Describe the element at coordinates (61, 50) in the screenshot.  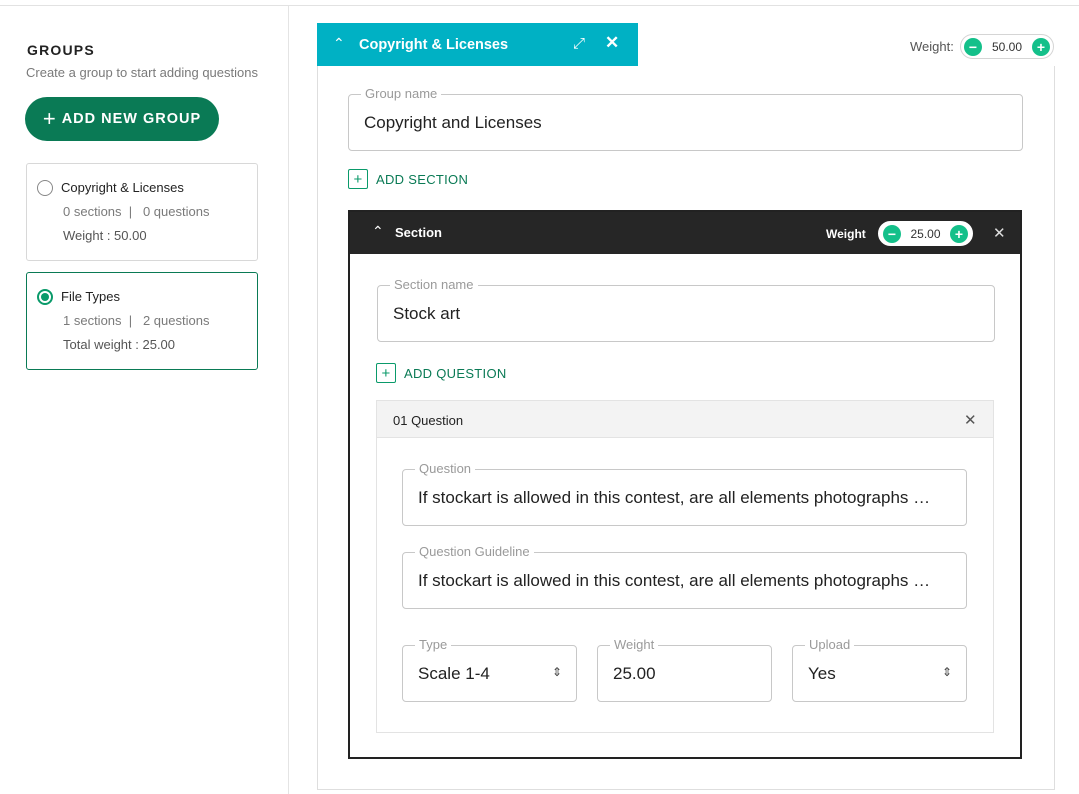
I see `groups-title: GROUPS` at that location.